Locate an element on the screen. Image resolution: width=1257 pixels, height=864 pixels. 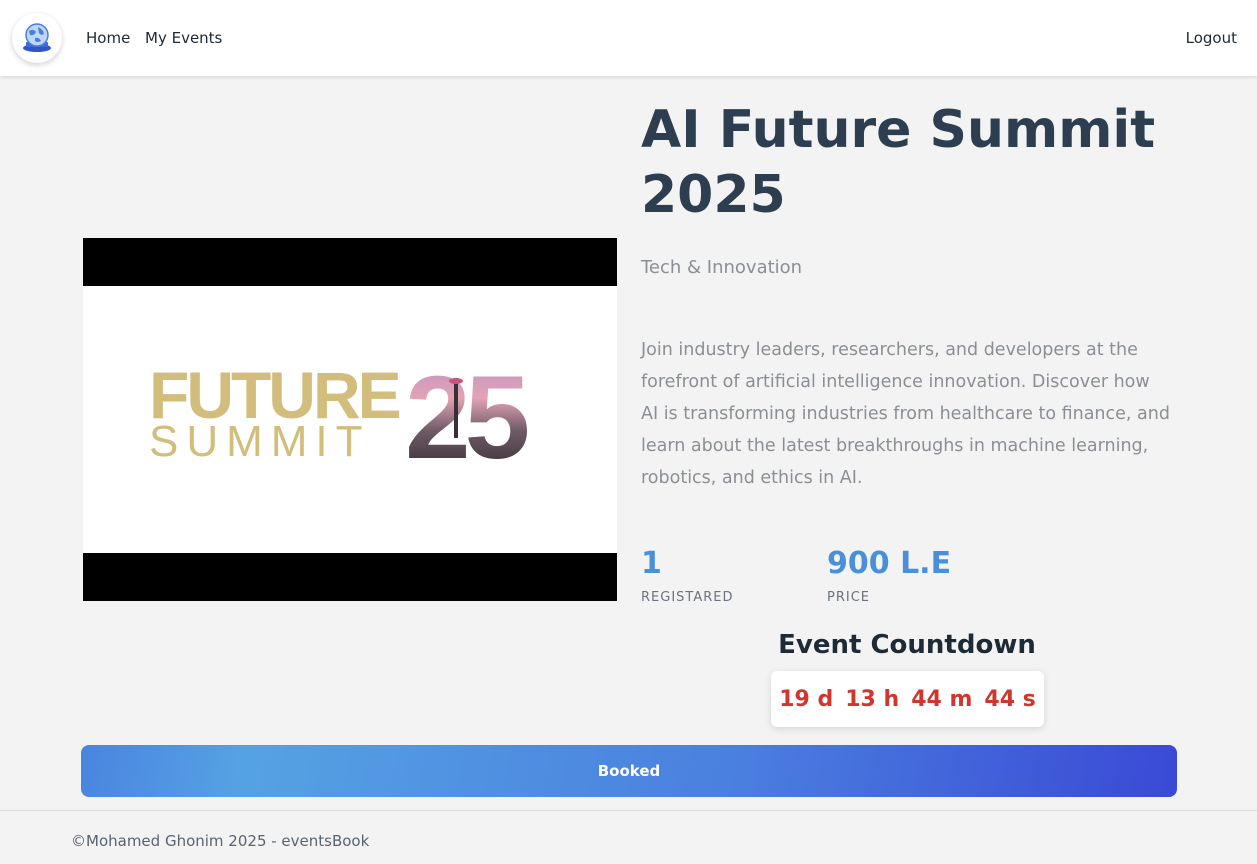
registered-count: 1 is located at coordinates (651, 563).